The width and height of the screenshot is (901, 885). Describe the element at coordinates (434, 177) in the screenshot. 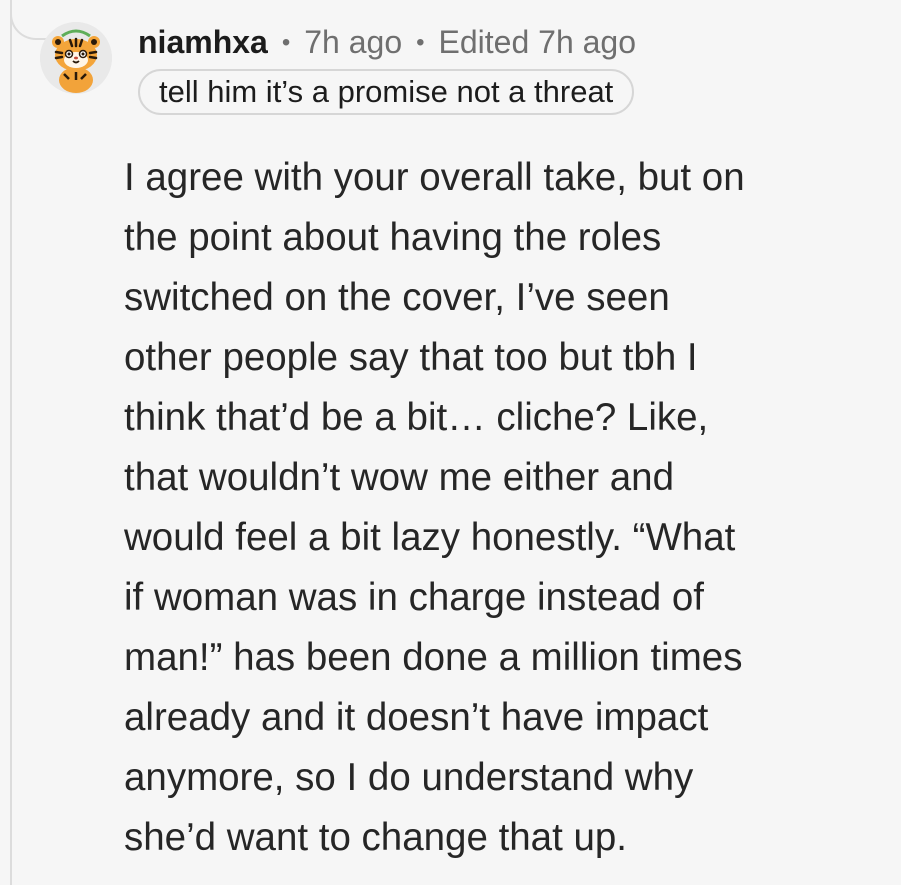

I see `comment-text-line: I agree with your overall take, but on` at that location.